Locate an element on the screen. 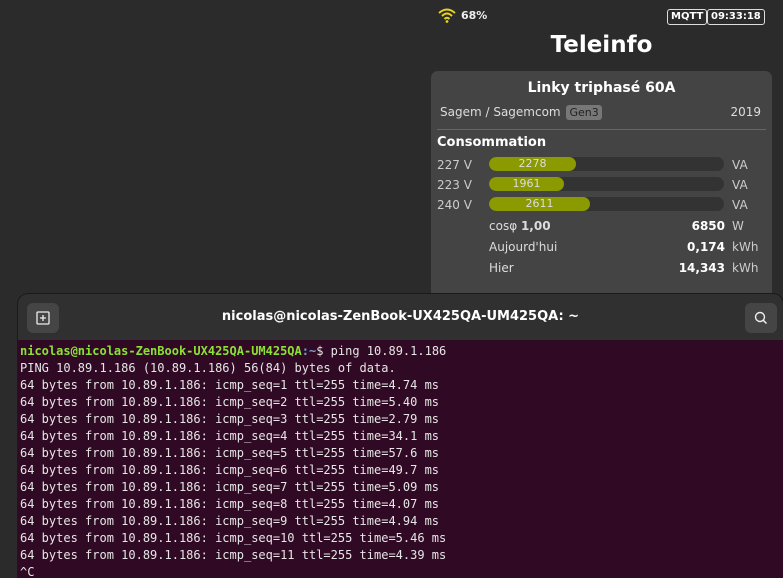 This screenshot has height=578, width=783. phase2-bar: 1961 is located at coordinates (606, 184).